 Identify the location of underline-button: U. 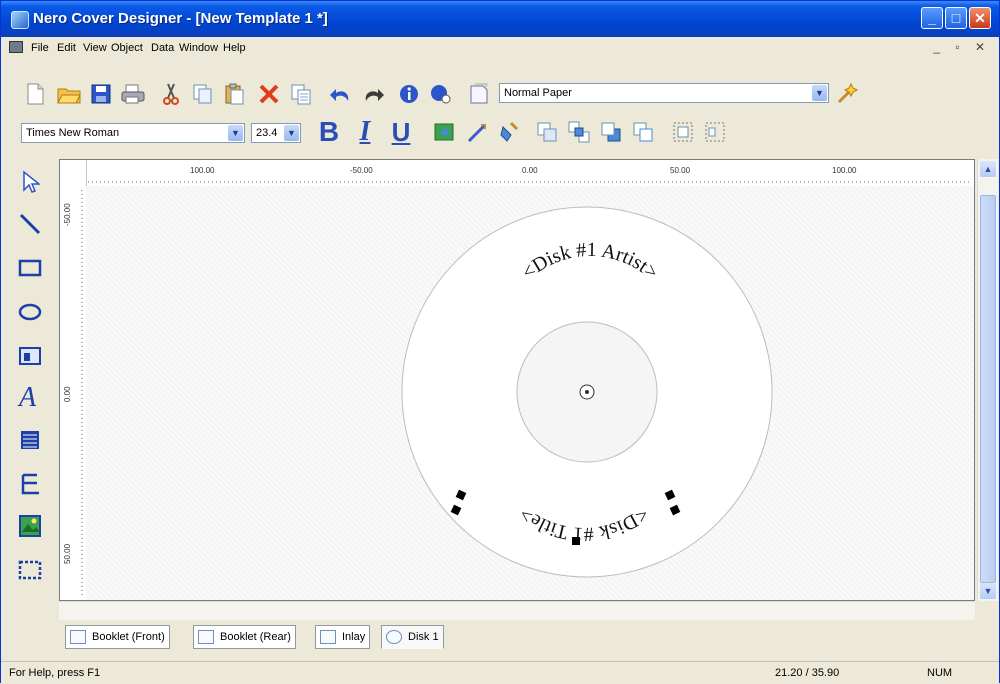
(401, 132).